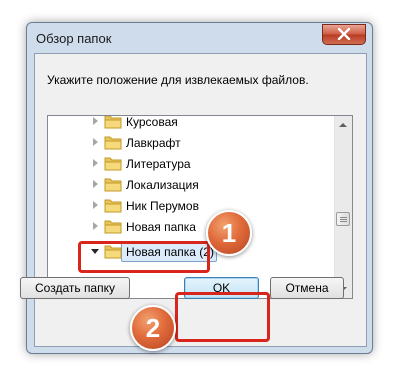 This screenshot has width=398, height=375. I want to click on tree-item: Локализация, so click(193, 184).